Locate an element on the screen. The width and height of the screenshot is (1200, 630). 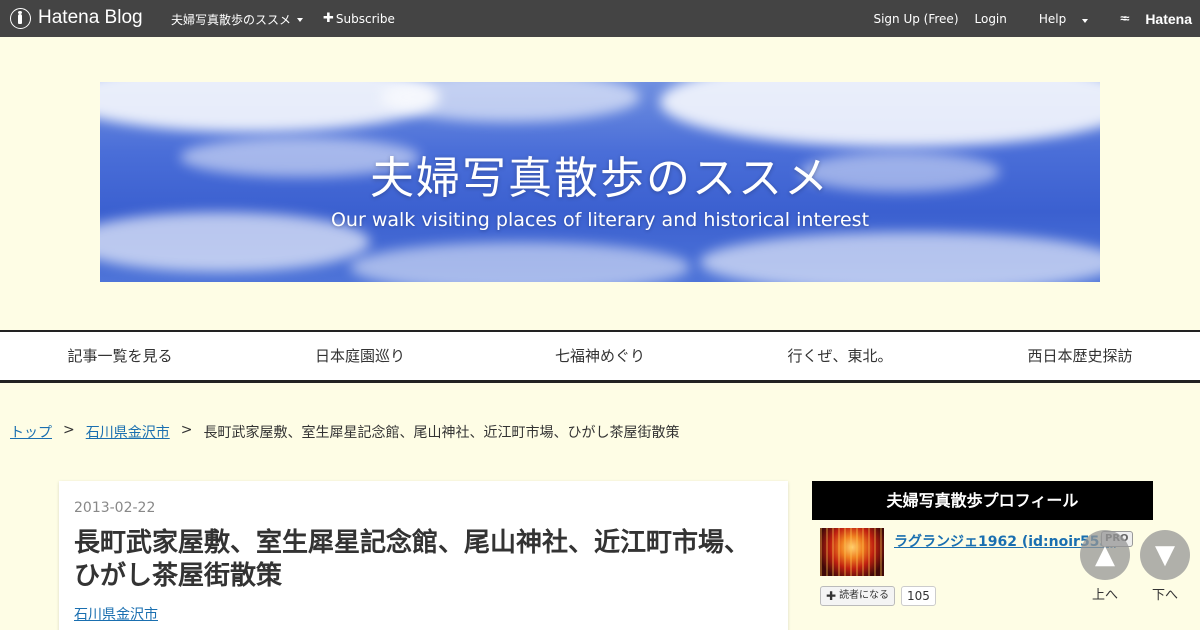
global-nav: 記事一覧を見る 日本庭園巡り 七福神めぐり 行くぜ、東北。 西日本歴史探訪 is located at coordinates (600, 356).